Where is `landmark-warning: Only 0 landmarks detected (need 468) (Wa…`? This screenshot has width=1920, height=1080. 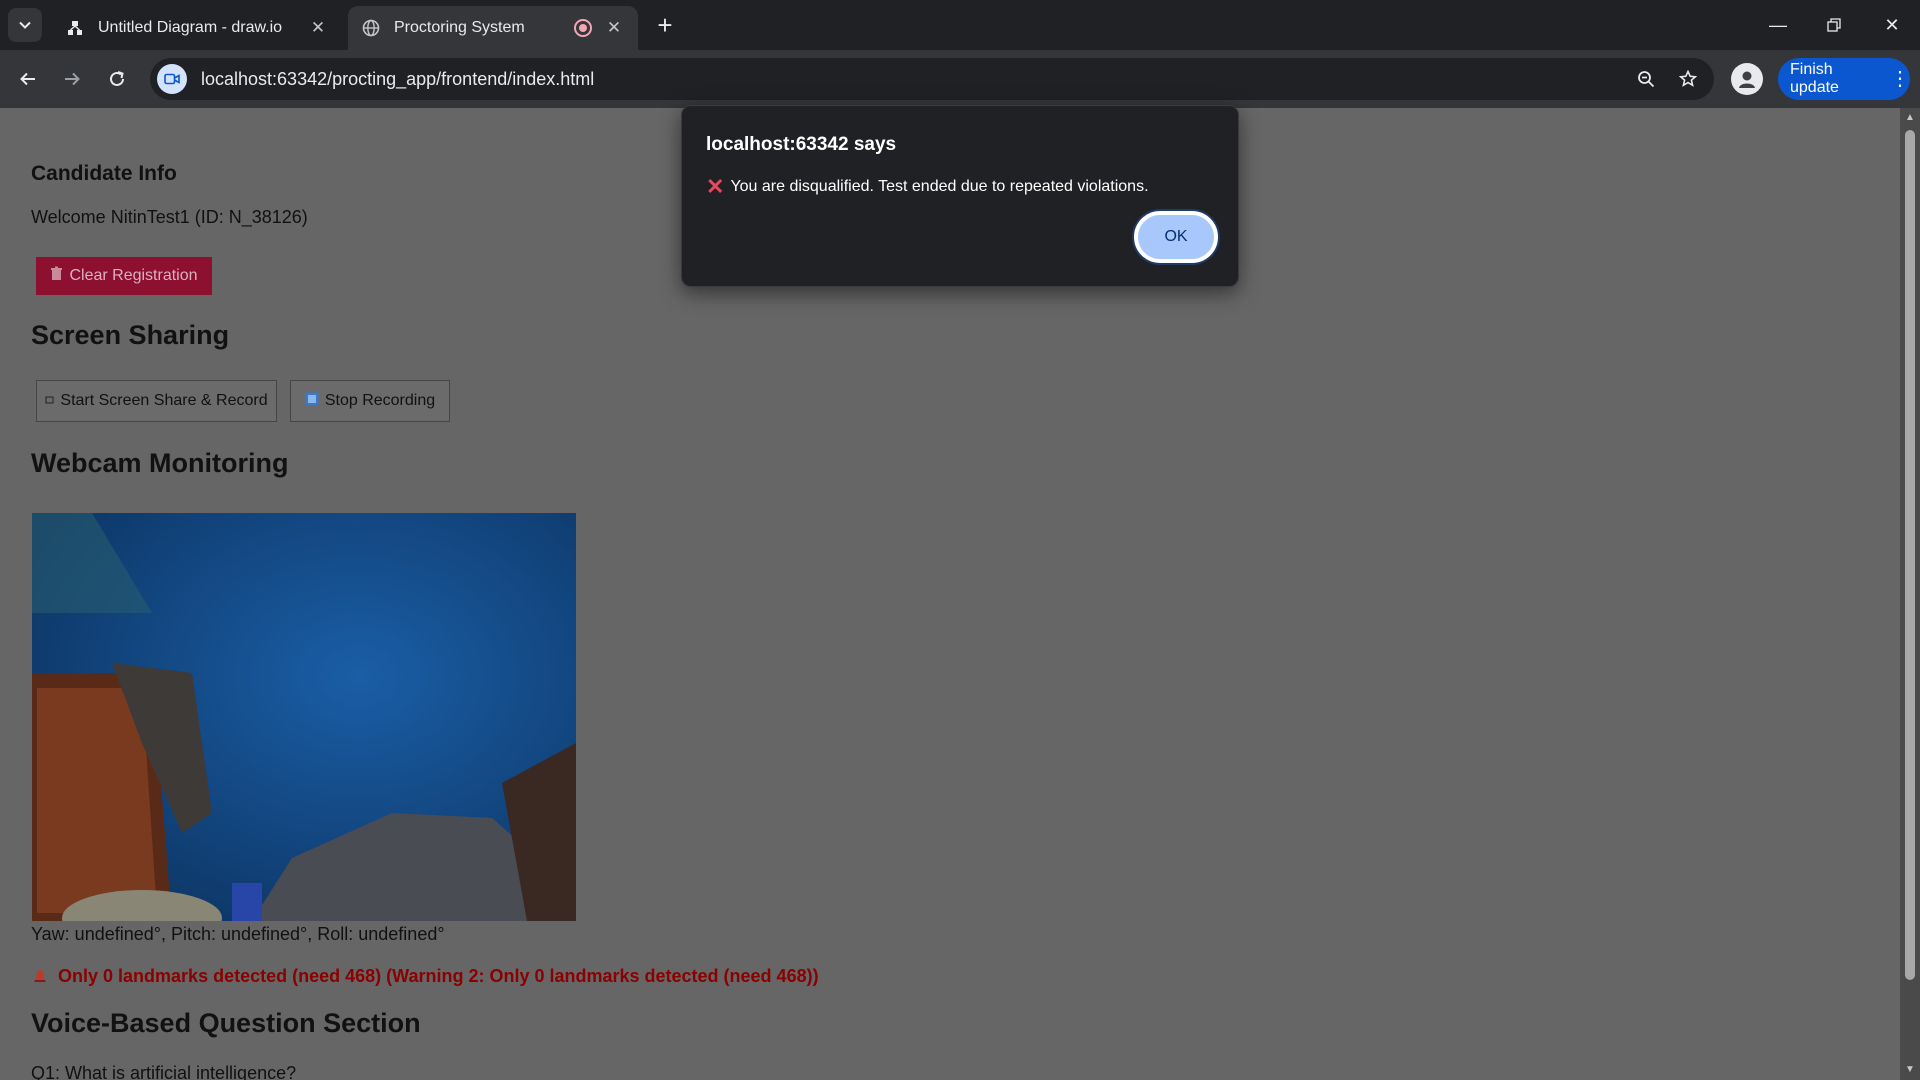 landmark-warning: Only 0 landmarks detected (need 468) (Wa… is located at coordinates (426, 976).